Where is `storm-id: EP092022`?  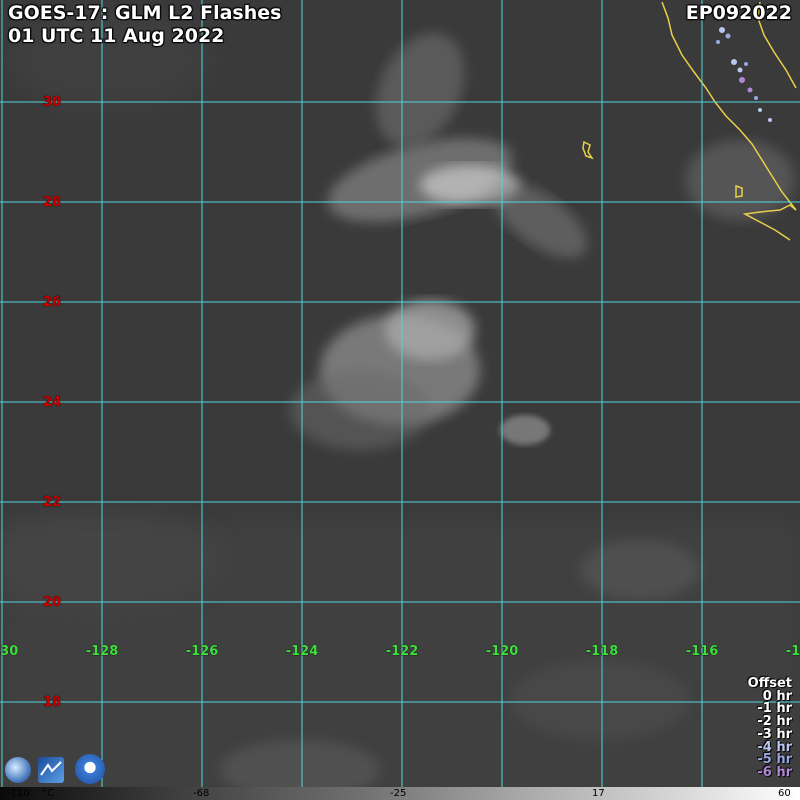 storm-id: EP092022 is located at coordinates (738, 13).